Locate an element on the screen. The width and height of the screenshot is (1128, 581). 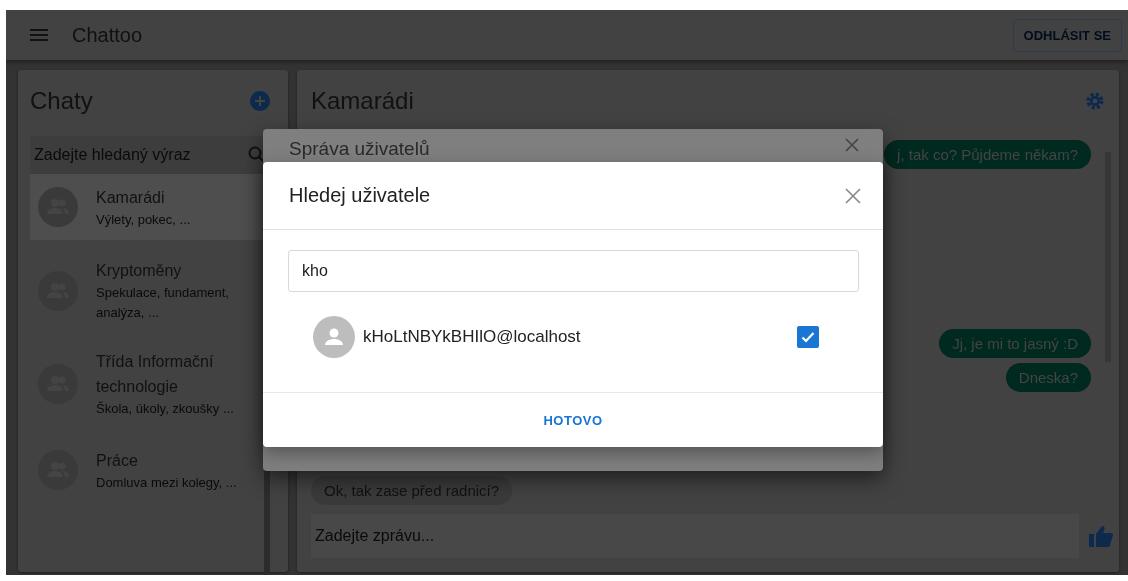
chat-name: Kamarádi is located at coordinates (131, 197).